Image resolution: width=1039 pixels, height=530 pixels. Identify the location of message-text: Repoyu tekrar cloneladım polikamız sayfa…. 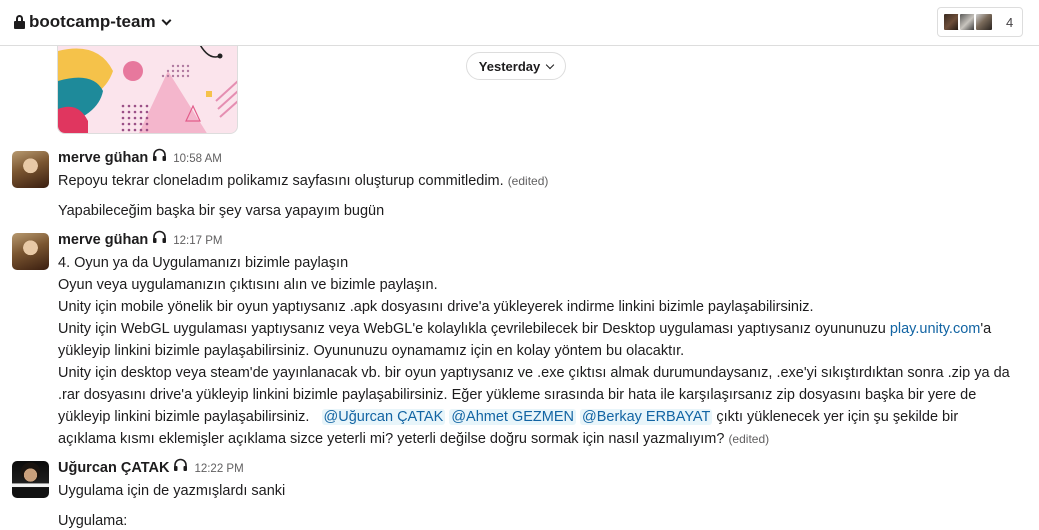
(303, 181).